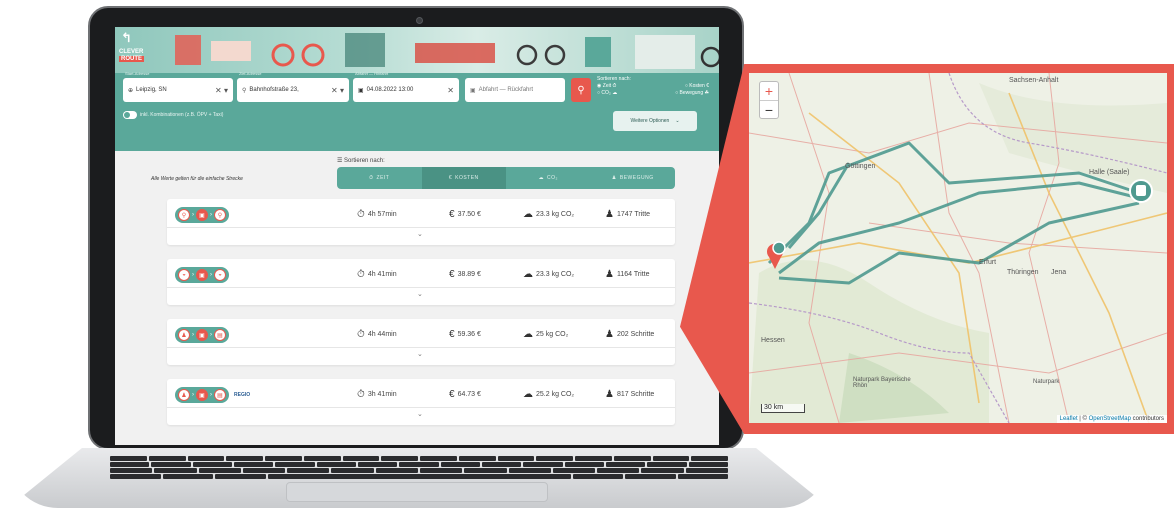 This screenshot has height=513, width=1174. I want to click on laptop-trackpad, so click(417, 492).